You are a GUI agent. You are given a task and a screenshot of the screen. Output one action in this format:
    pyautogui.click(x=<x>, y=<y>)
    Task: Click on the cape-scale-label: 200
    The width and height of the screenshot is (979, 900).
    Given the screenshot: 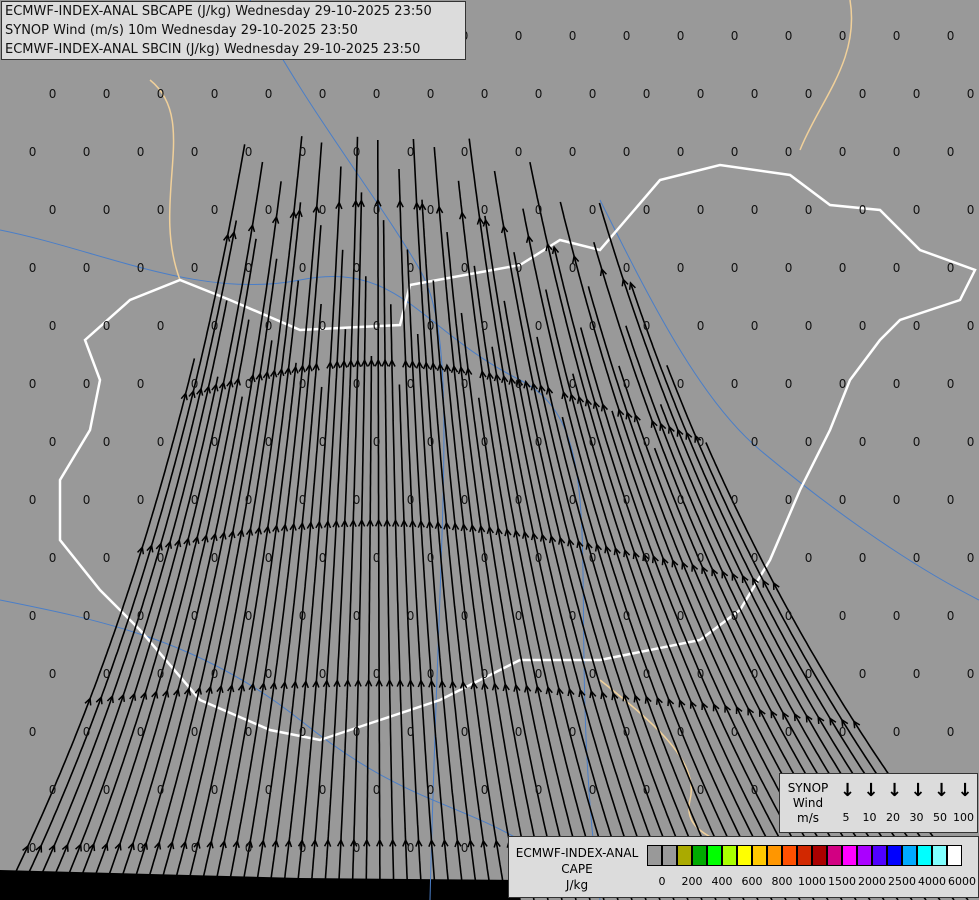 What is the action you would take?
    pyautogui.click(x=692, y=881)
    